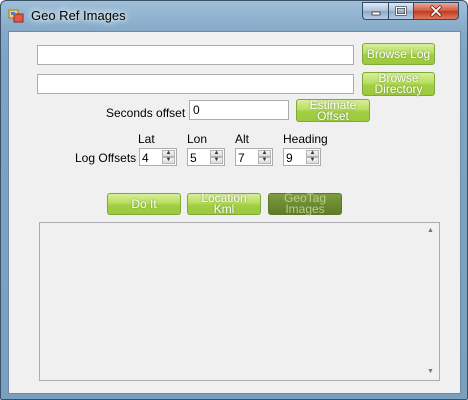 The width and height of the screenshot is (468, 400). What do you see at coordinates (168, 160) in the screenshot?
I see `lat-decrement-button: ▼` at bounding box center [168, 160].